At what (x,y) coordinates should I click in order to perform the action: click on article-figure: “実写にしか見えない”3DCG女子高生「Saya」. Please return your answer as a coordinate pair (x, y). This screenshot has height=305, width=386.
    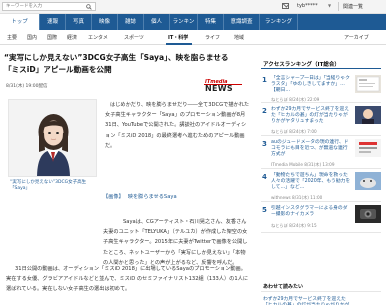
    Looking at the image, I should click on (52, 145).